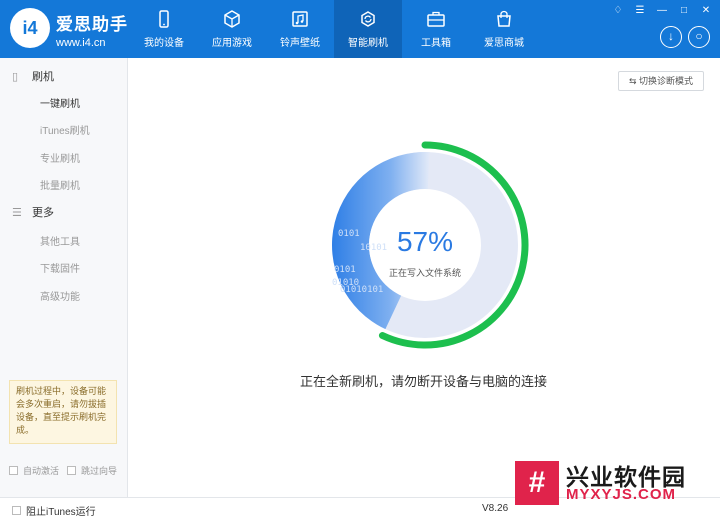  I want to click on toolbox-icon, so click(436, 19).